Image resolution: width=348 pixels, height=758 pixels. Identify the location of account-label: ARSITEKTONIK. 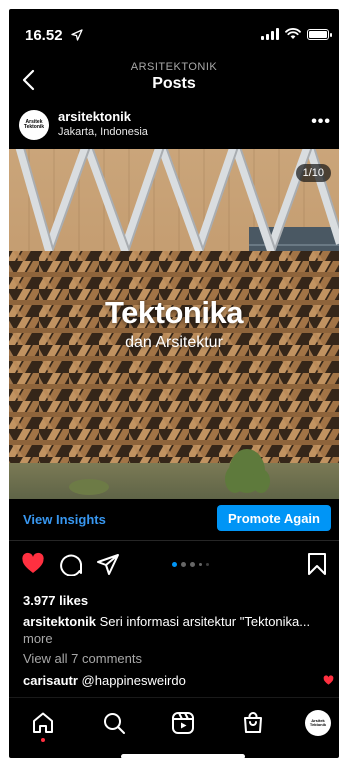
(174, 67).